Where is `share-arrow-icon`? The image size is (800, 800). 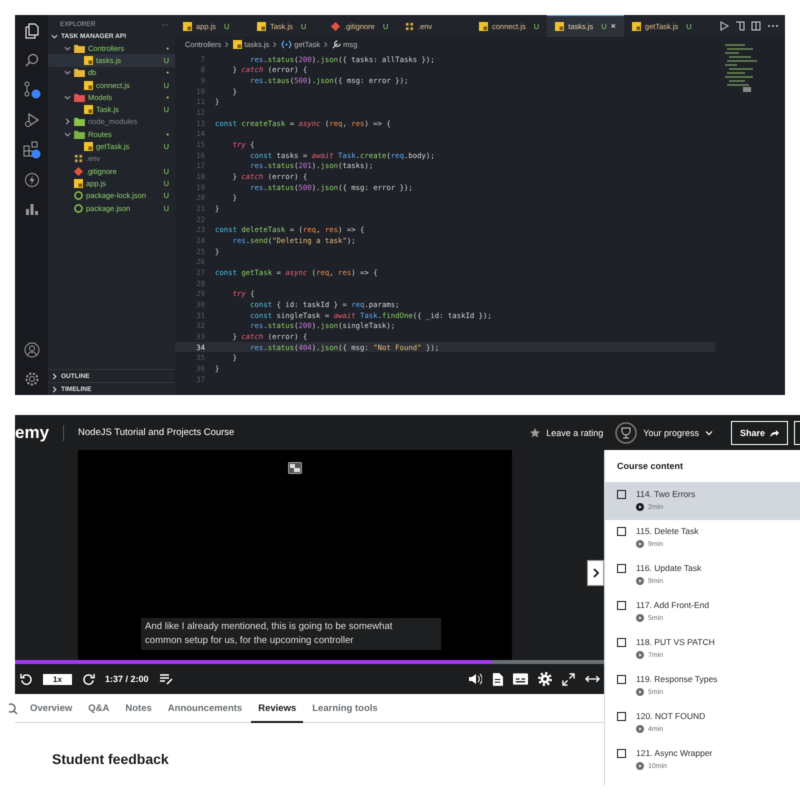 share-arrow-icon is located at coordinates (774, 433).